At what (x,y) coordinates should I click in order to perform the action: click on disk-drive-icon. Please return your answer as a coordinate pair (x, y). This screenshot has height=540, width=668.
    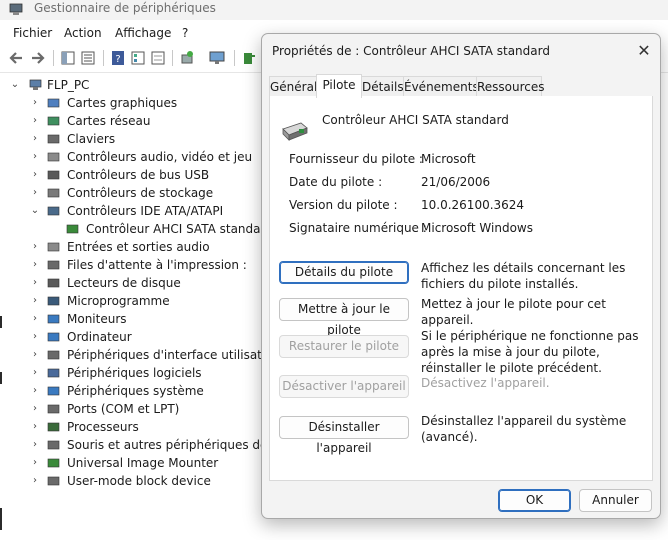
    Looking at the image, I should click on (53, 283).